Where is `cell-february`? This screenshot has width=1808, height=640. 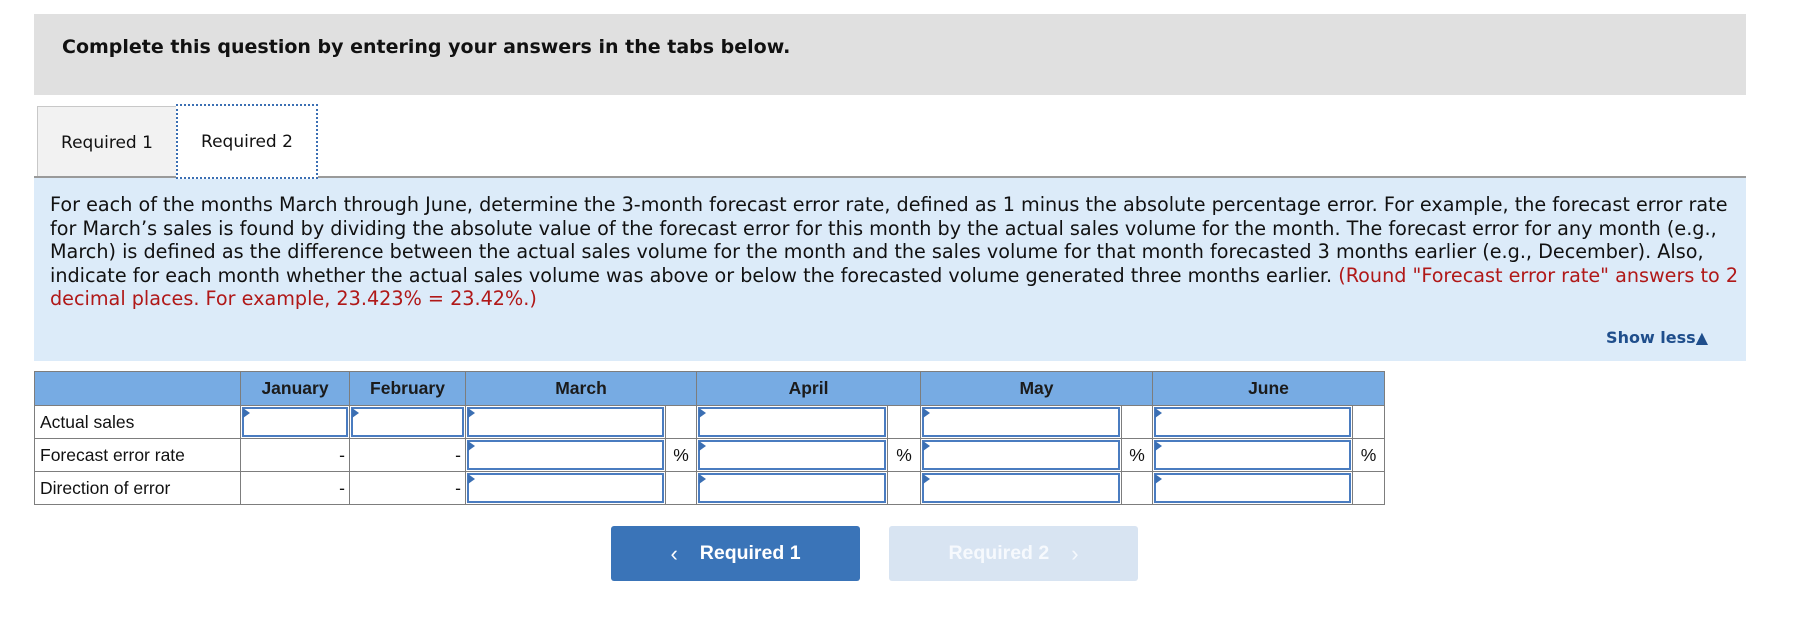
cell-february is located at coordinates (407, 422).